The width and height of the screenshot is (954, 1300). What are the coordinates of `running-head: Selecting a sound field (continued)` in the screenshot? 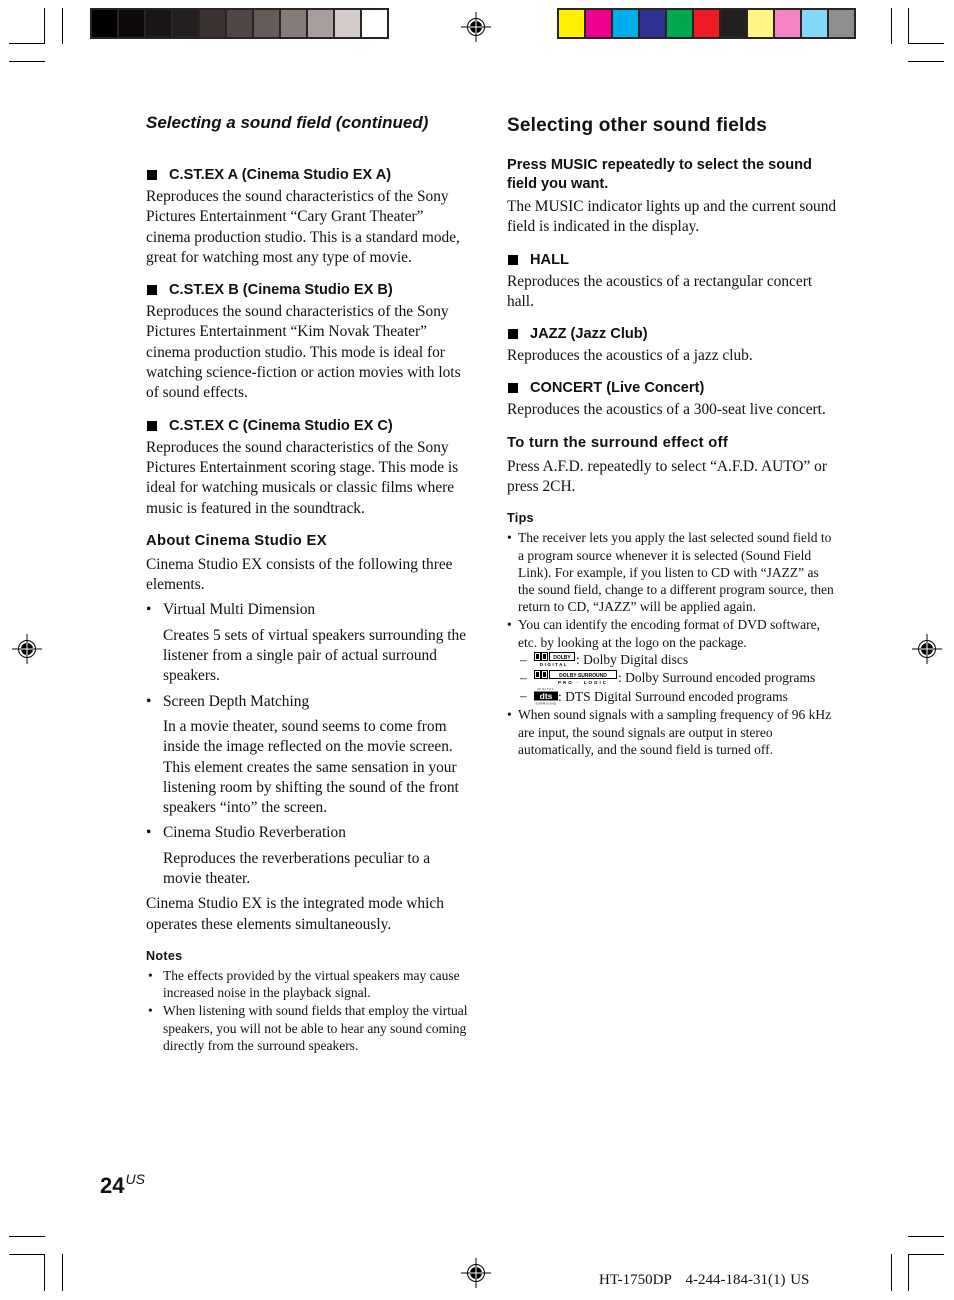 It's located at (287, 122).